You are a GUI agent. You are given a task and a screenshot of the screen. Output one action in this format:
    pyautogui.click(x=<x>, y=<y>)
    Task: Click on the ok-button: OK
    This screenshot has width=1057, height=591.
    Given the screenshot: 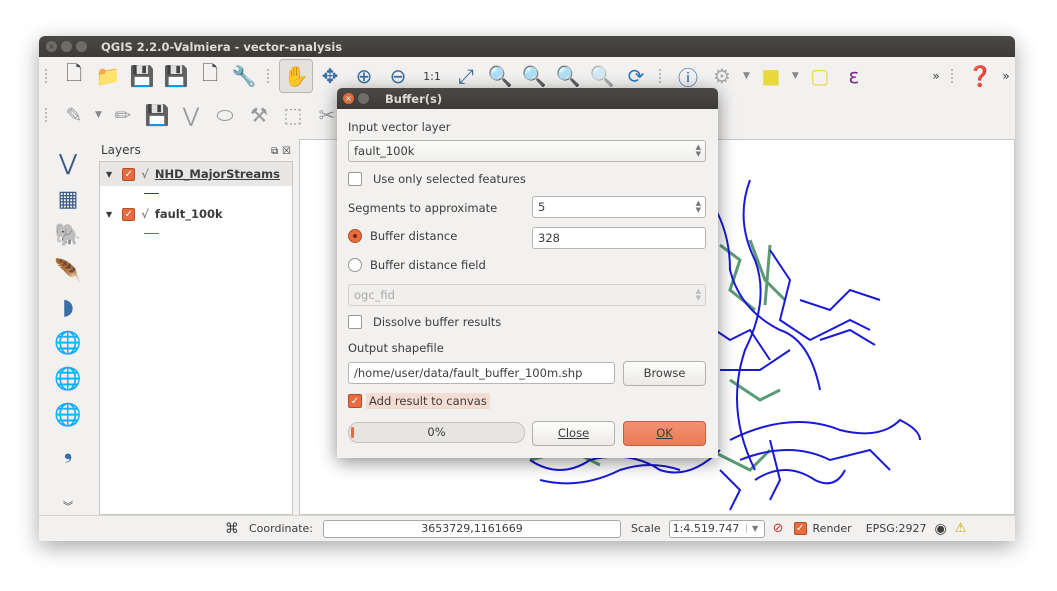 What is the action you would take?
    pyautogui.click(x=664, y=433)
    